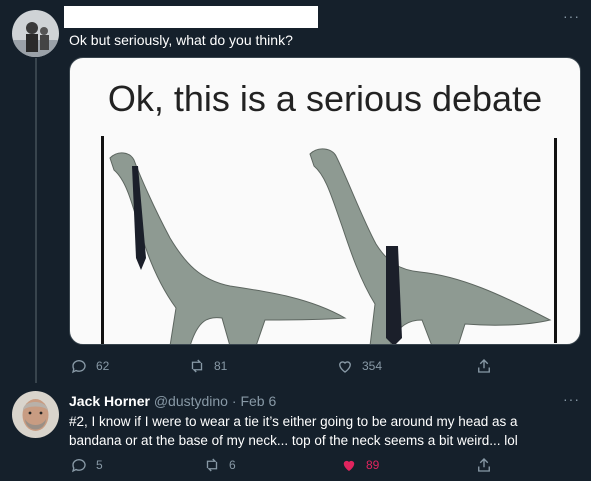 The image size is (591, 481). I want to click on redacted-username-box, so click(191, 17).